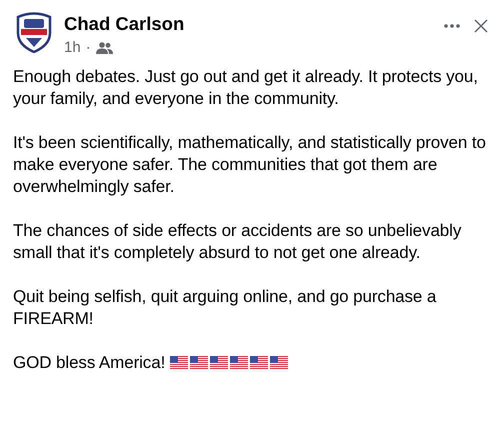 The width and height of the screenshot is (500, 432). I want to click on avatar-icon, so click(34, 32).